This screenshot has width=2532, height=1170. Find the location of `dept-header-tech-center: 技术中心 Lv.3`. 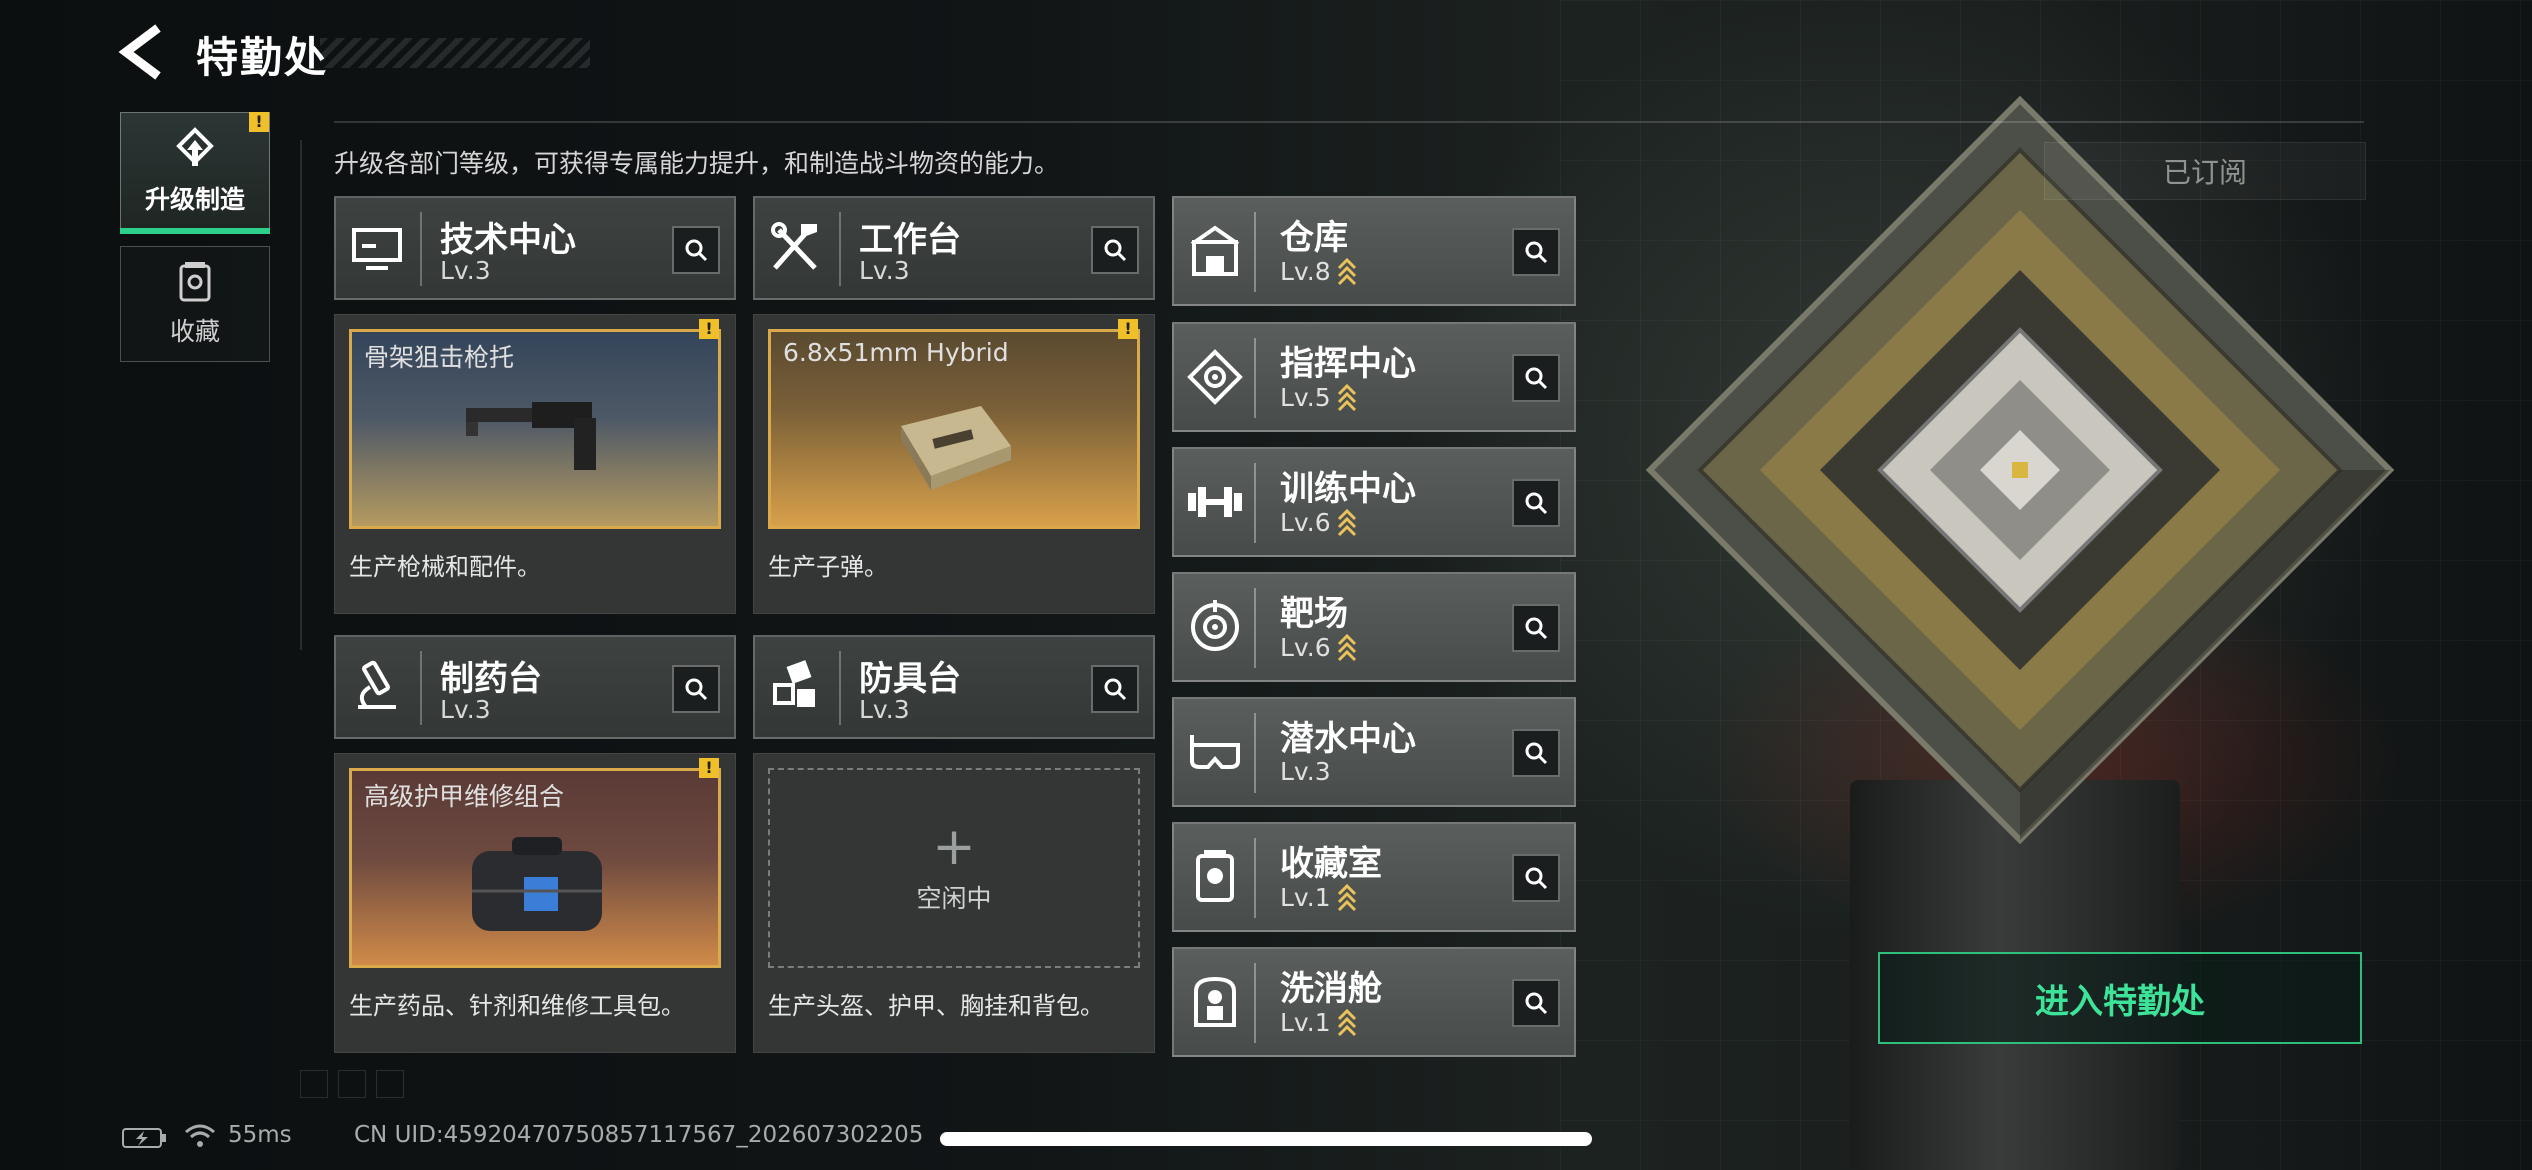

dept-header-tech-center: 技术中心 Lv.3 is located at coordinates (535, 248).